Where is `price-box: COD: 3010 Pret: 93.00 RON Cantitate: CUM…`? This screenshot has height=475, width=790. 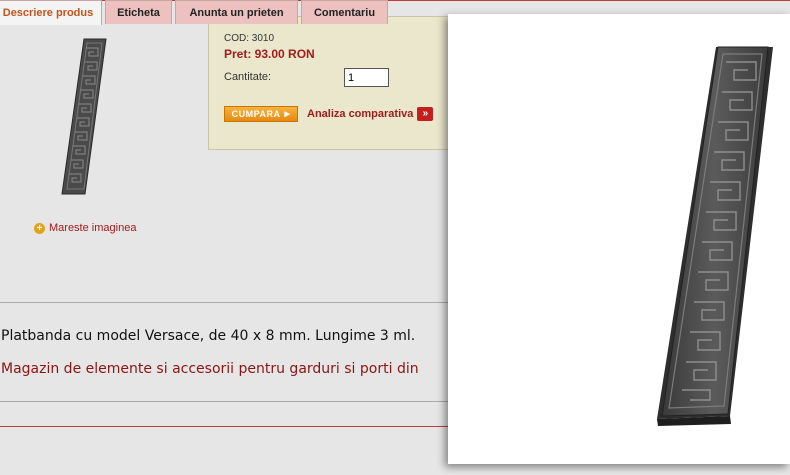
price-box: COD: 3010 Pret: 93.00 RON Cantitate: CUM… is located at coordinates (334, 83).